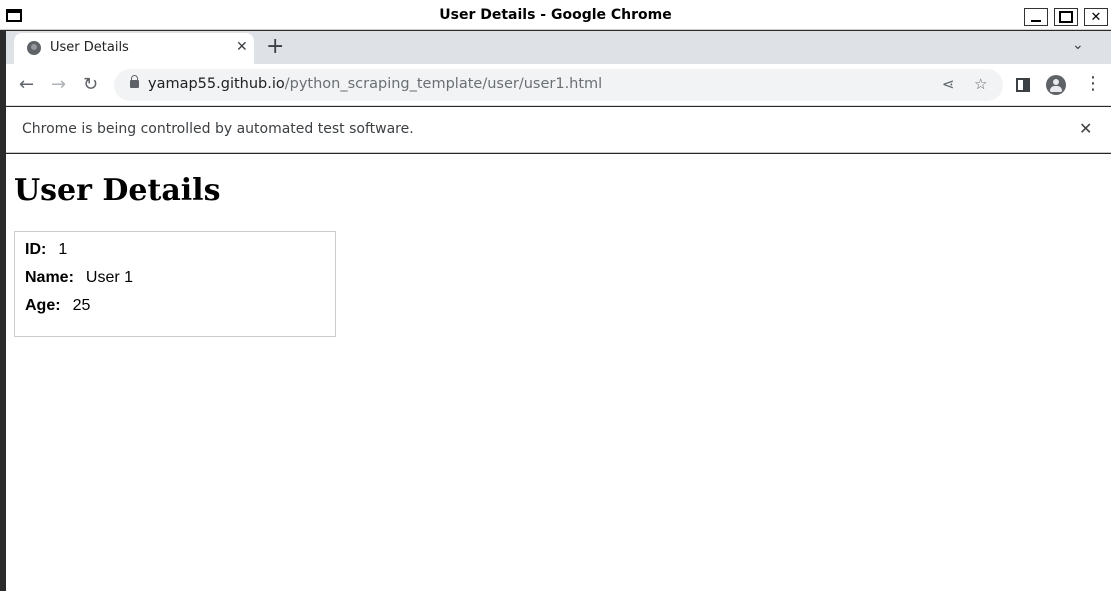 This screenshot has width=1111, height=591. I want to click on tab-title: User Details, so click(89, 47).